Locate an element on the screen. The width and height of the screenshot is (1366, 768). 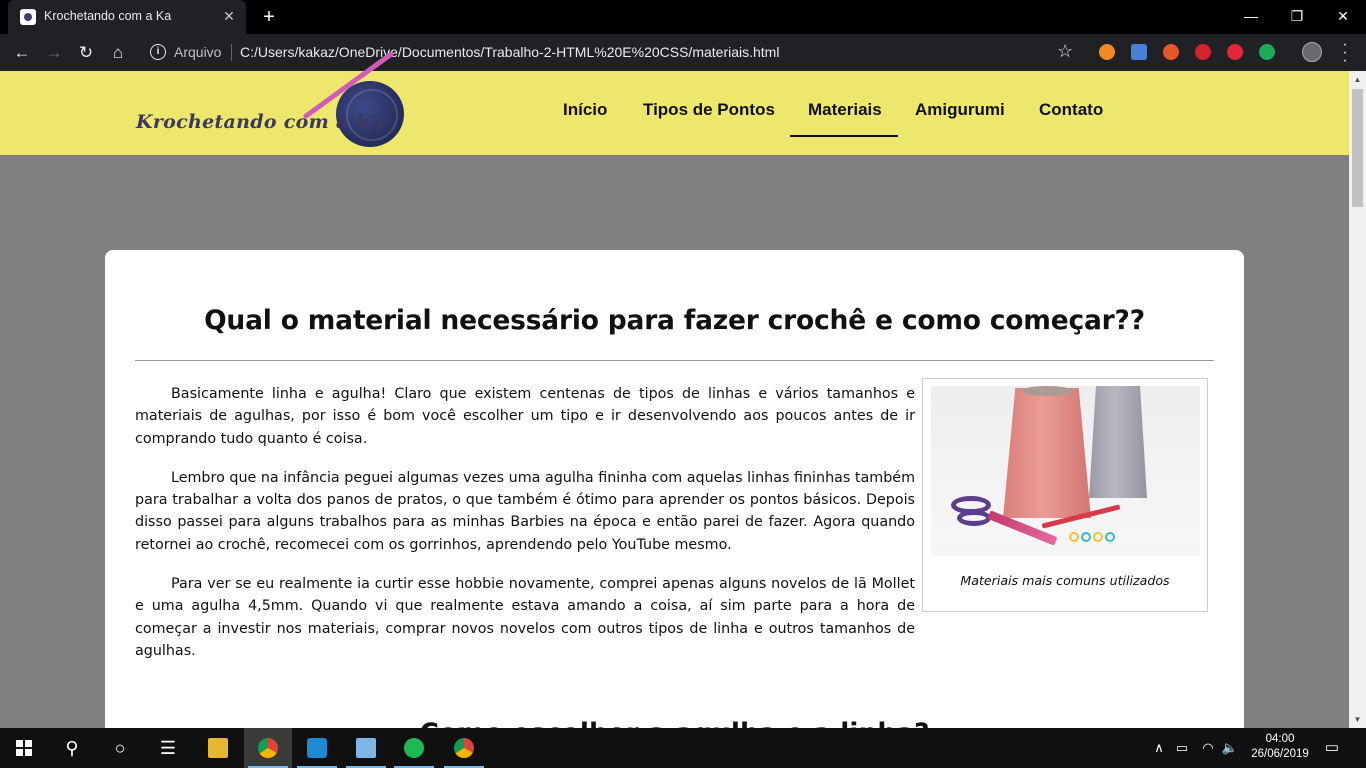
extension-fire-icon is located at coordinates (1171, 52).